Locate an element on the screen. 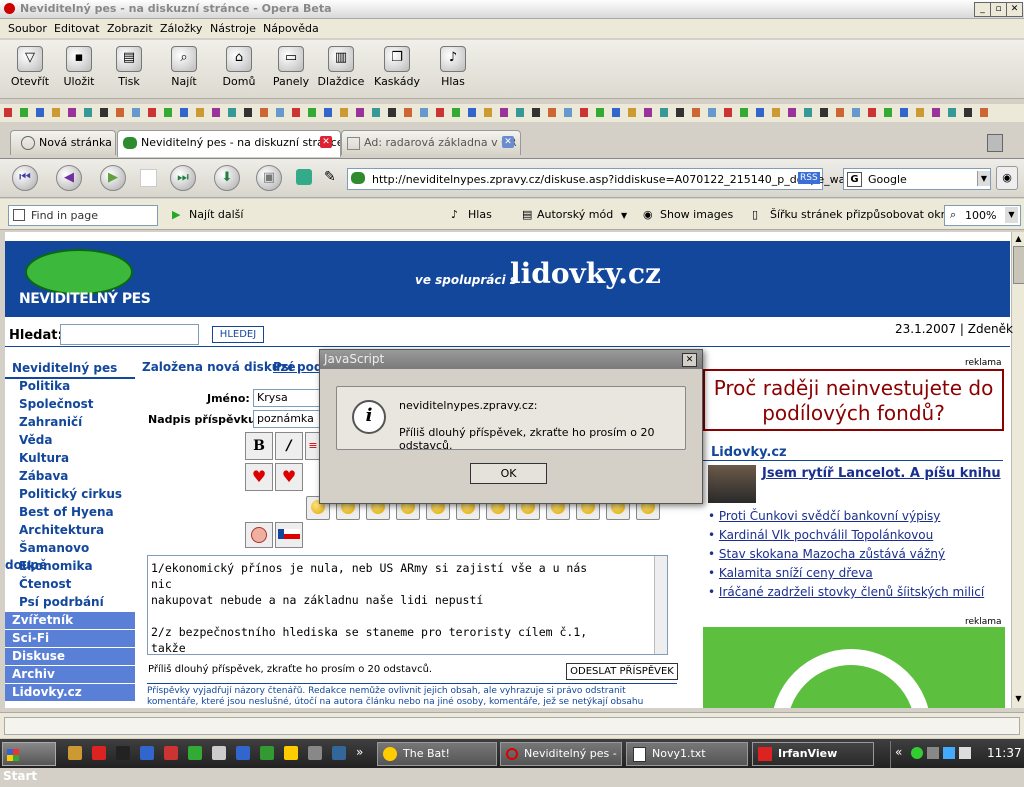  sidebar-item: Čtenost is located at coordinates (70, 584).